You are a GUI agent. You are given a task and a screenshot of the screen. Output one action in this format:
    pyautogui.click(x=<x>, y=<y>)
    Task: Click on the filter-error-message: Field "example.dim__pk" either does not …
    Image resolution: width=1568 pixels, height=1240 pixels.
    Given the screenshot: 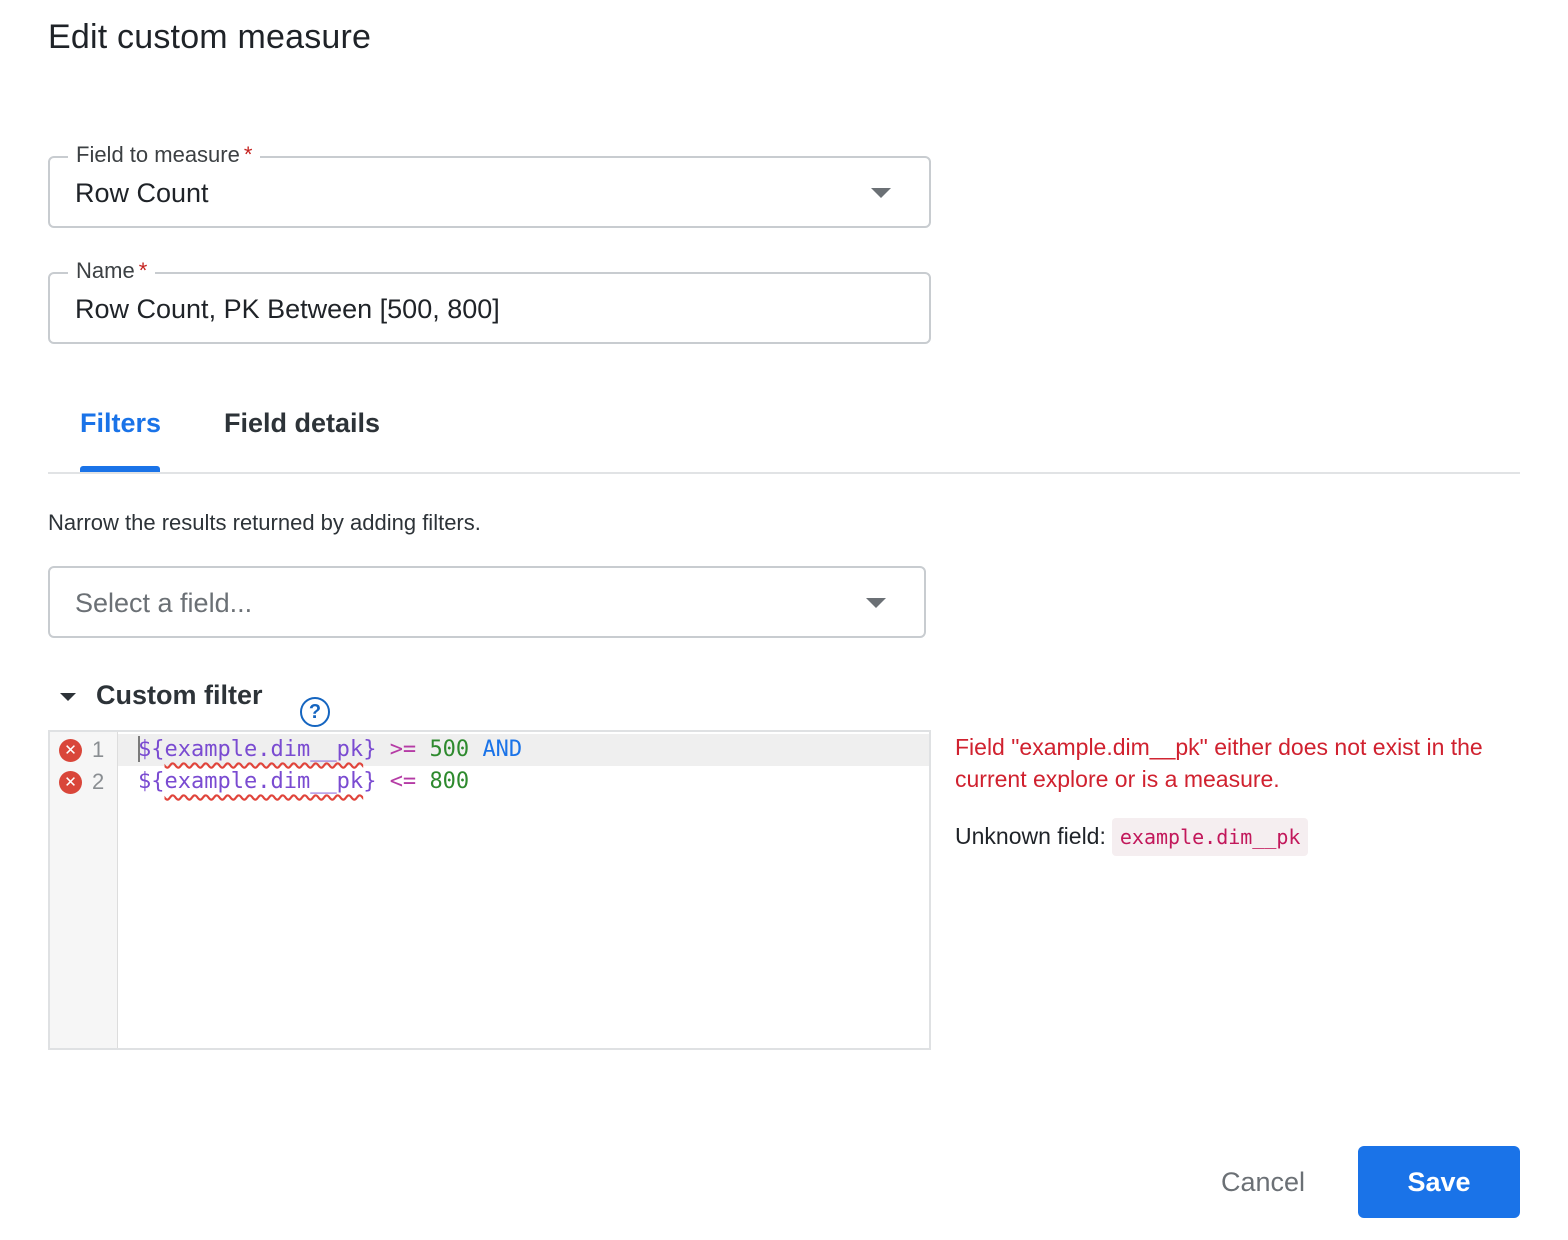 What is the action you would take?
    pyautogui.click(x=1219, y=763)
    